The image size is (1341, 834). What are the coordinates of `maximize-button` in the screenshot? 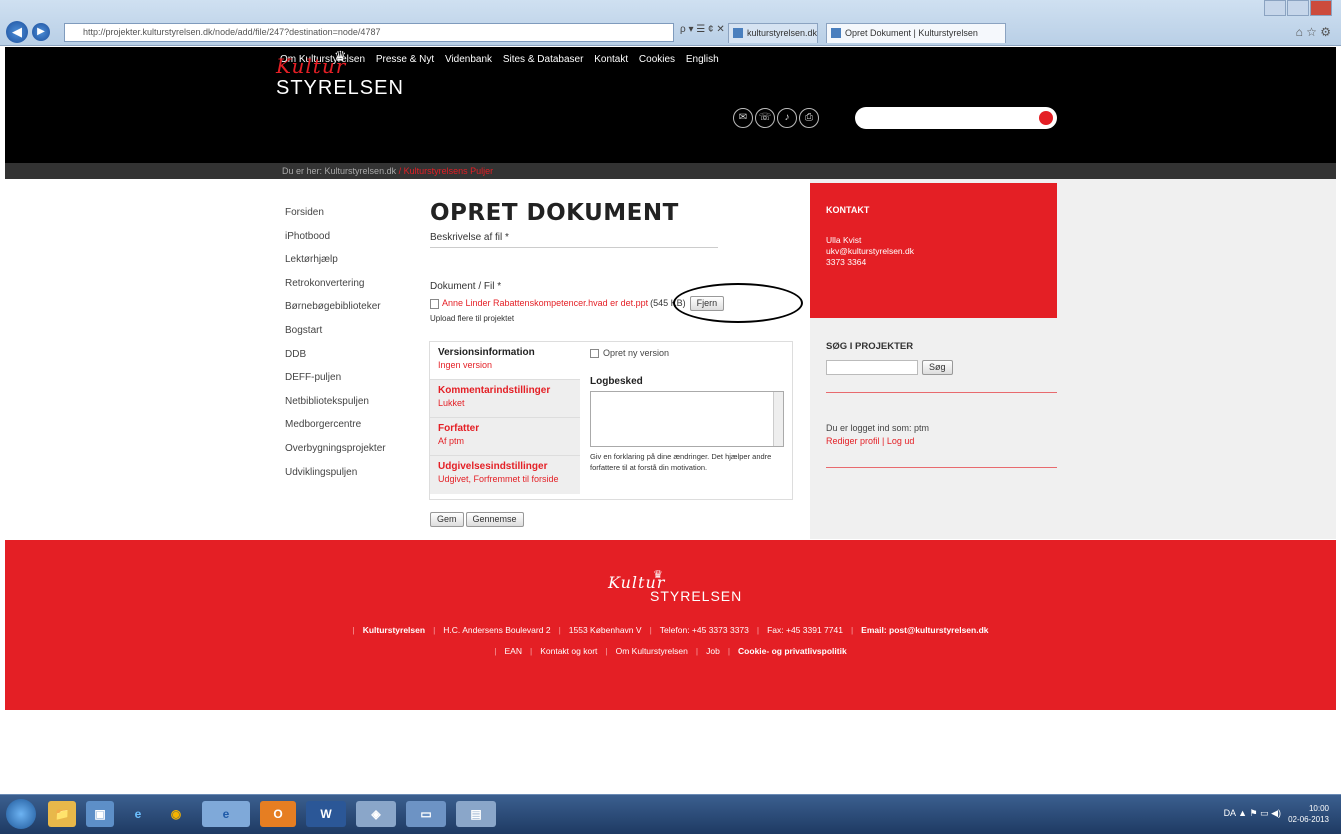 It's located at (1298, 8).